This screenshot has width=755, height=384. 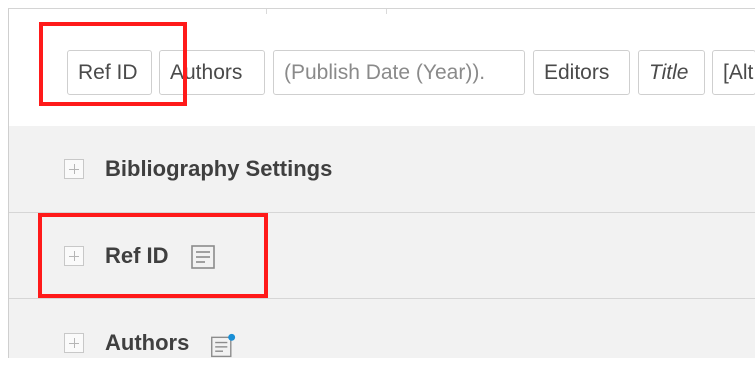 What do you see at coordinates (577, 72) in the screenshot?
I see `chip-label: Editors` at bounding box center [577, 72].